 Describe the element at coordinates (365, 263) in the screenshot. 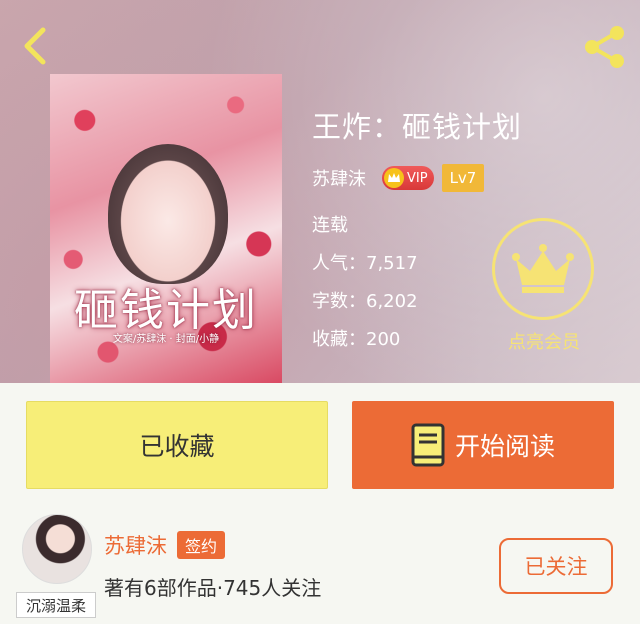

I see `popularity-stat: 人气：7,517` at that location.